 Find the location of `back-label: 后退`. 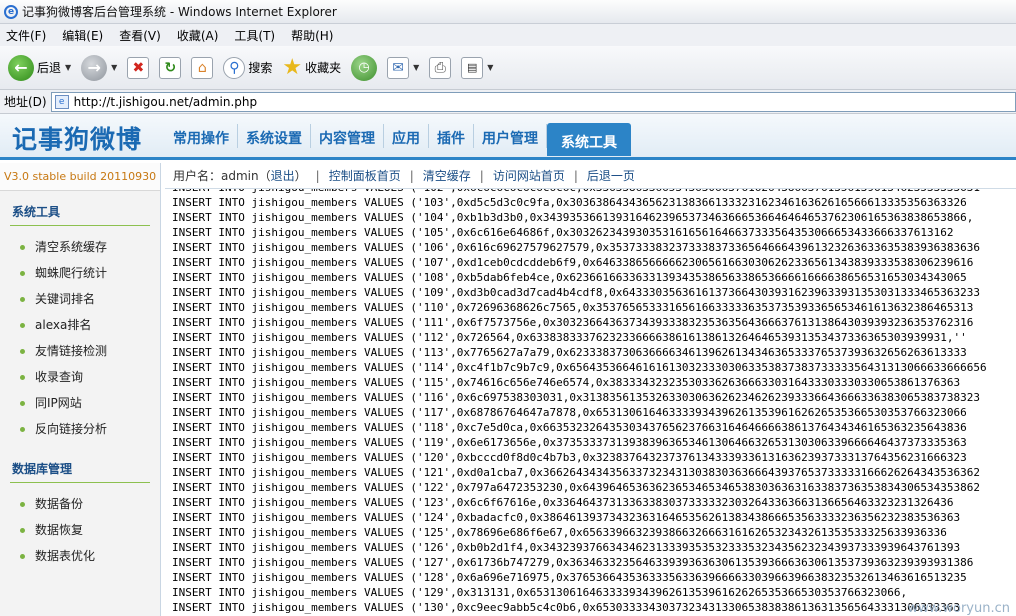

back-label: 后退 is located at coordinates (49, 68).